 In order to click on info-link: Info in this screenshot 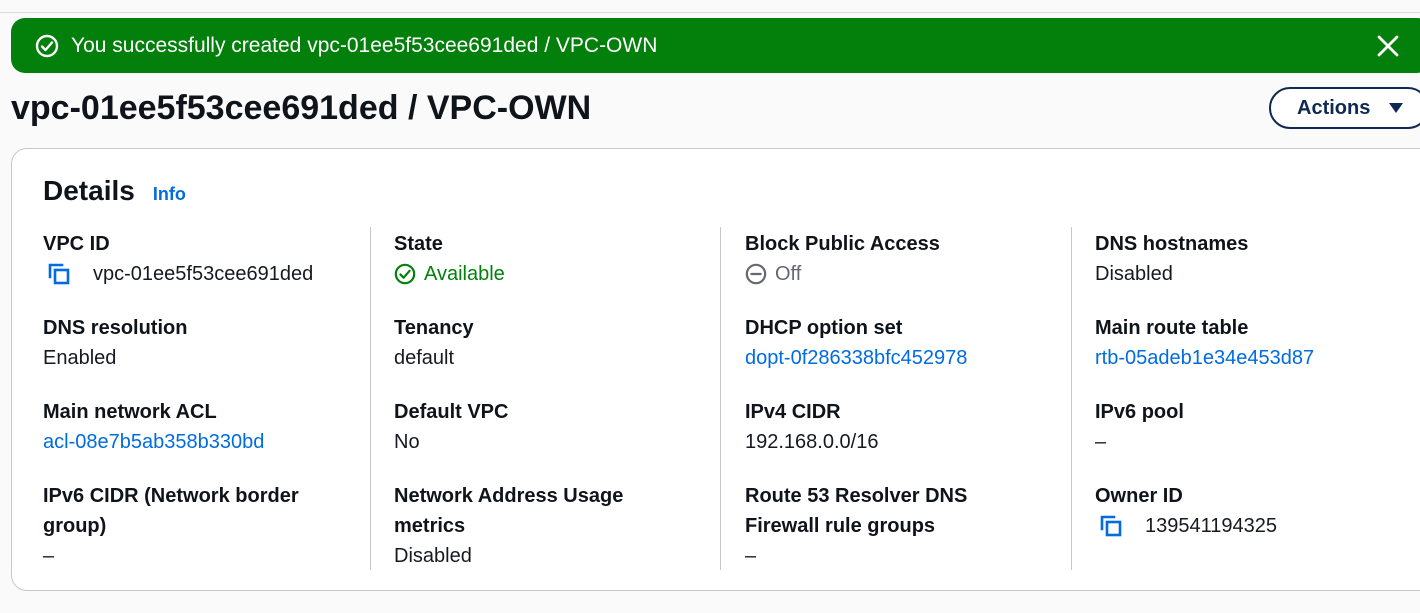, I will do `click(169, 194)`.